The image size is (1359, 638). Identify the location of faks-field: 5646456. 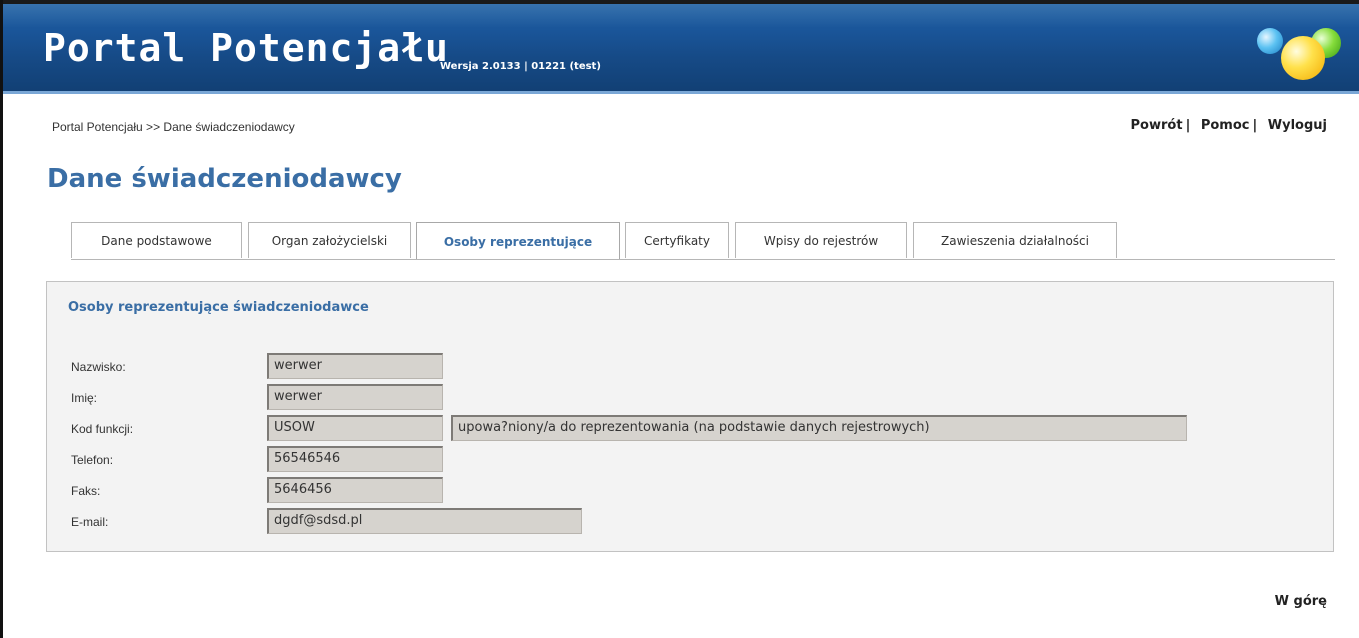
(355, 490).